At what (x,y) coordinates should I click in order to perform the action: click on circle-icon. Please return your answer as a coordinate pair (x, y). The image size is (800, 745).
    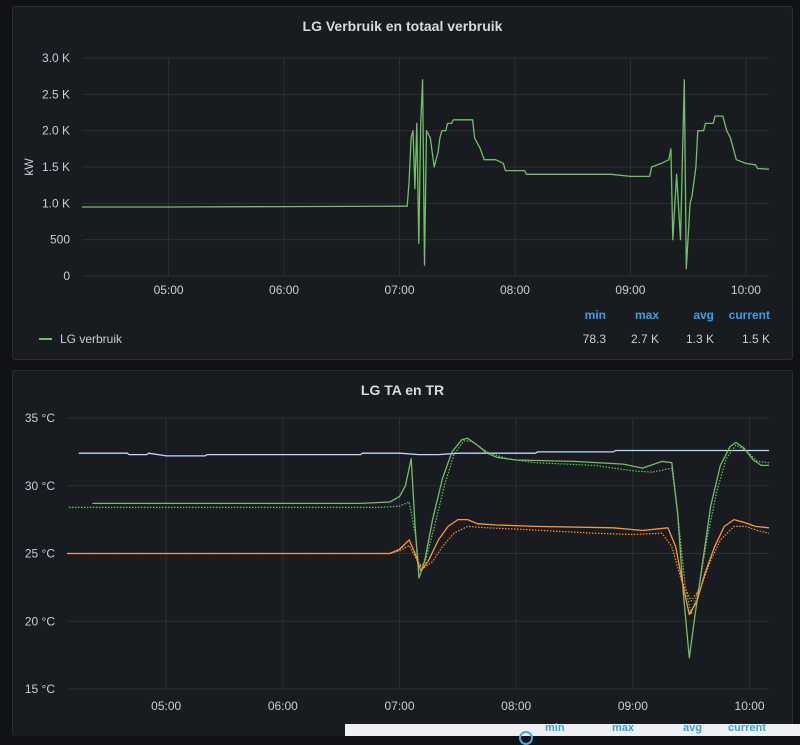
    Looking at the image, I should click on (526, 738).